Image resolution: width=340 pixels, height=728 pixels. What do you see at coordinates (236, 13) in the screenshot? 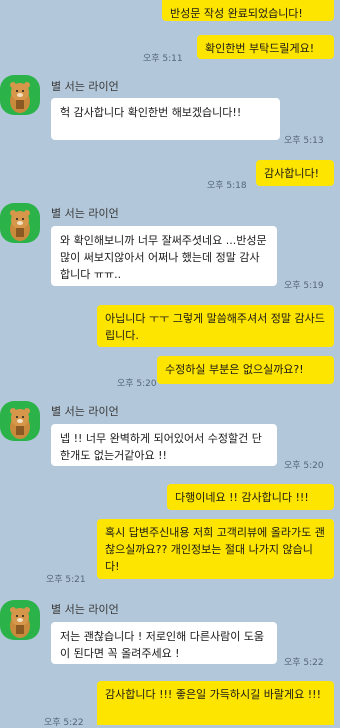
I see `message-text: 반성문 작성 완료되었습니다!` at bounding box center [236, 13].